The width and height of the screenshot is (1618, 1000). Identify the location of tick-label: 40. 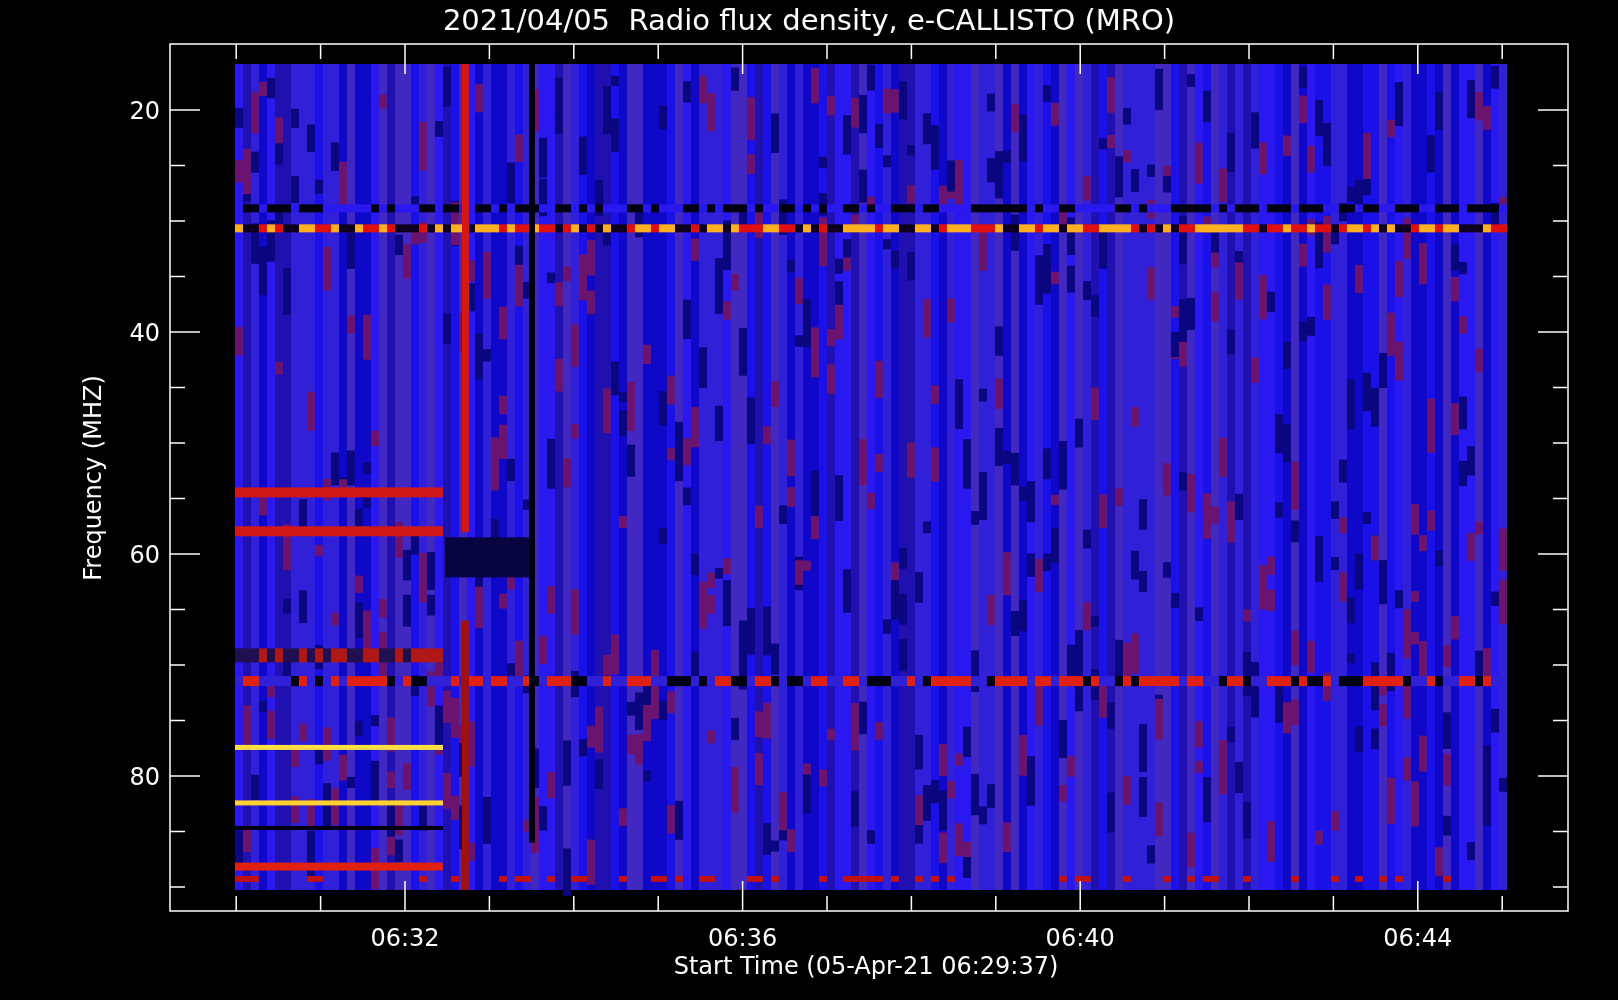
(144, 333).